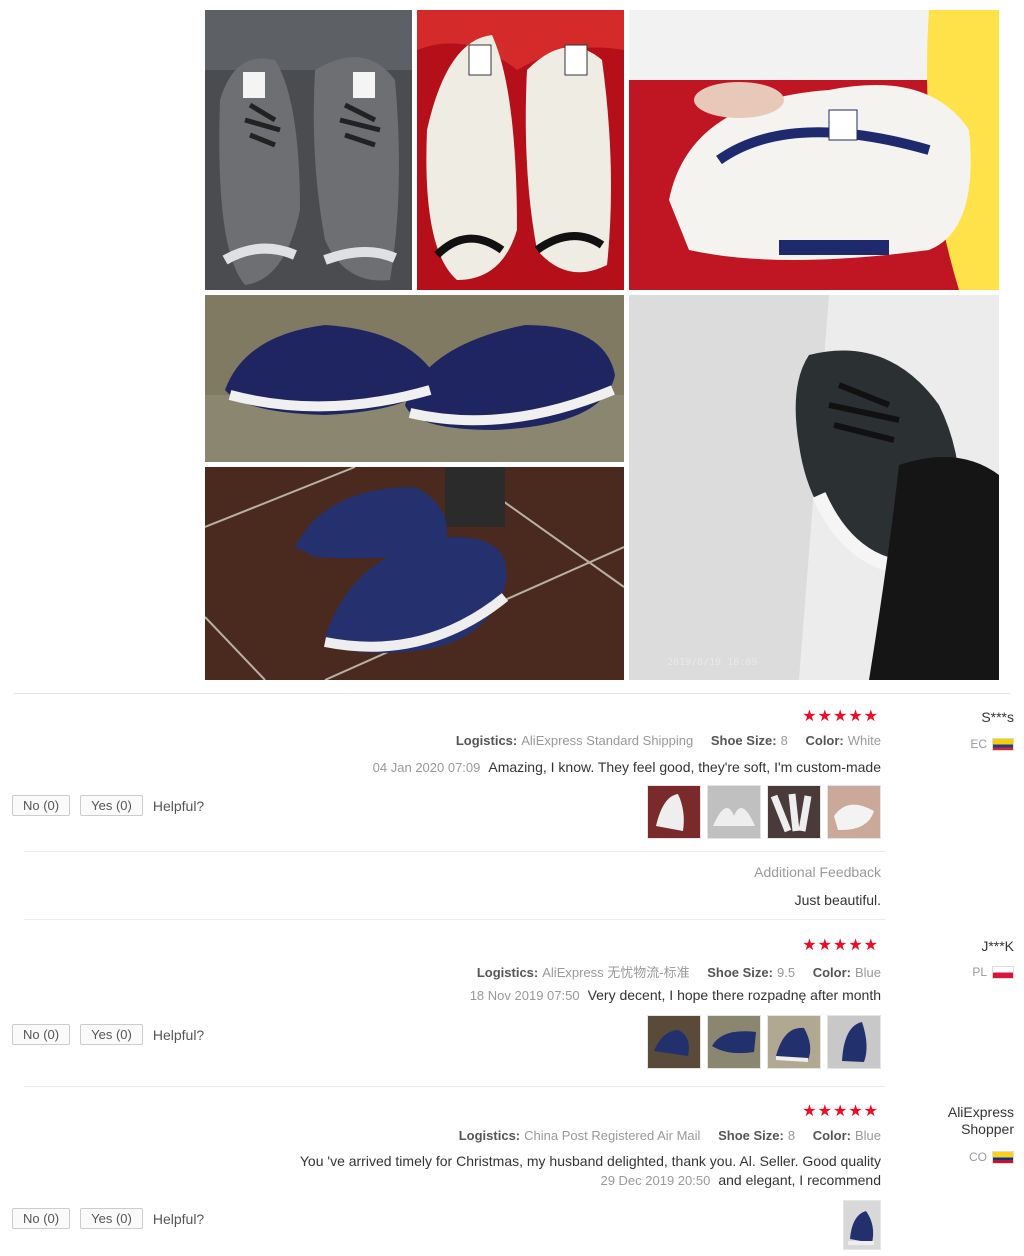  I want to click on reviewer-country: CO, so click(991, 1157).